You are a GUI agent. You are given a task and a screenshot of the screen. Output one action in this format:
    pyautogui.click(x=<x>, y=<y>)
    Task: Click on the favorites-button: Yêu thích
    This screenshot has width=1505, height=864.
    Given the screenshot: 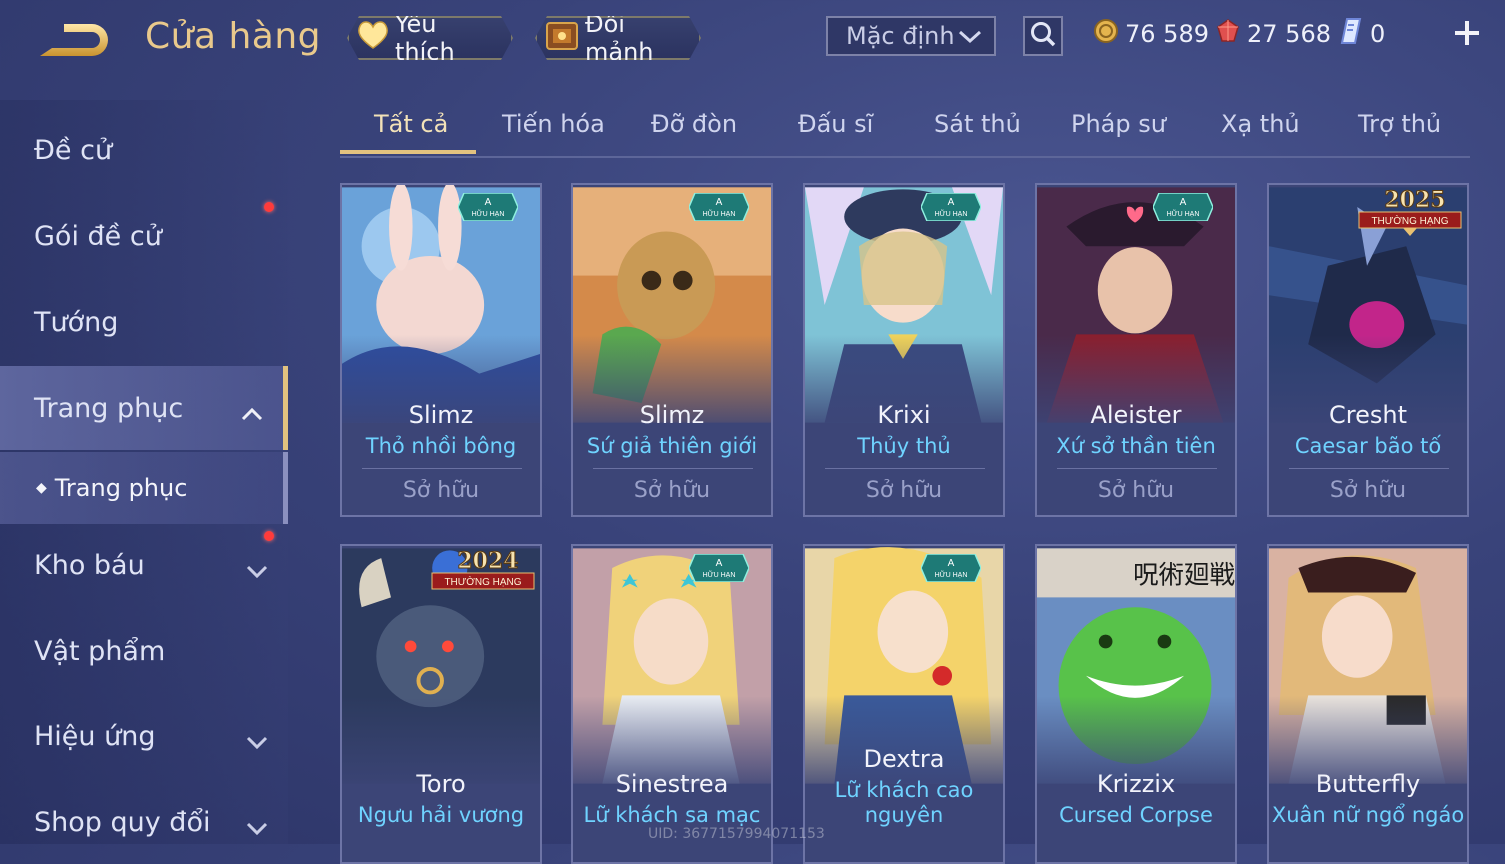 What is the action you would take?
    pyautogui.click(x=430, y=38)
    